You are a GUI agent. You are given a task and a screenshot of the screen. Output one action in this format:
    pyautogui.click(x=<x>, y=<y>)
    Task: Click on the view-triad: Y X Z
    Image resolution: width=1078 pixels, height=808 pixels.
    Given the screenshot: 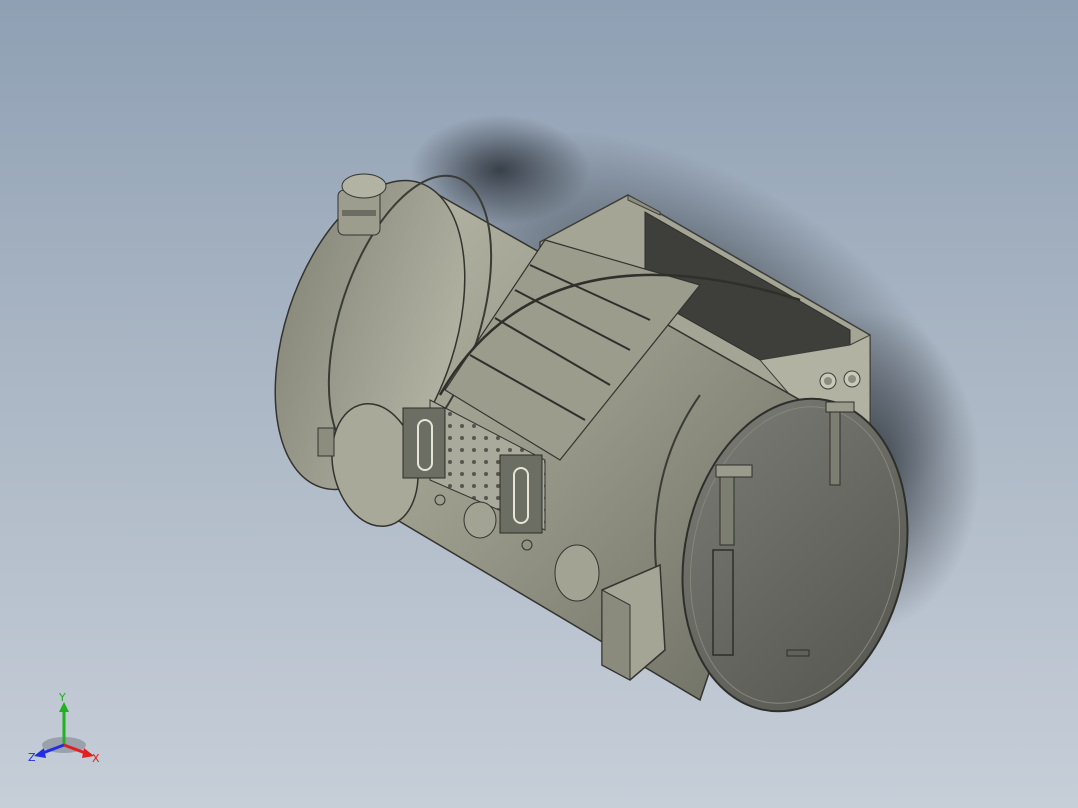 What is the action you would take?
    pyautogui.click(x=67, y=730)
    